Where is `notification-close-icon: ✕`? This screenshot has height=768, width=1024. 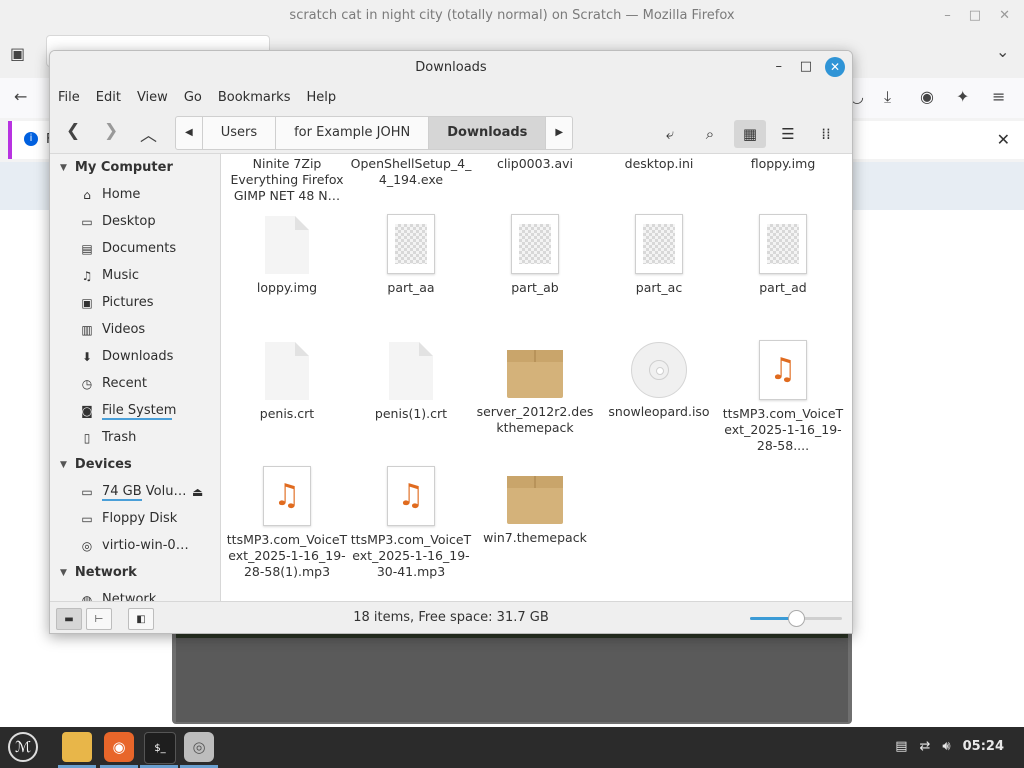 notification-close-icon: ✕ is located at coordinates (1003, 139).